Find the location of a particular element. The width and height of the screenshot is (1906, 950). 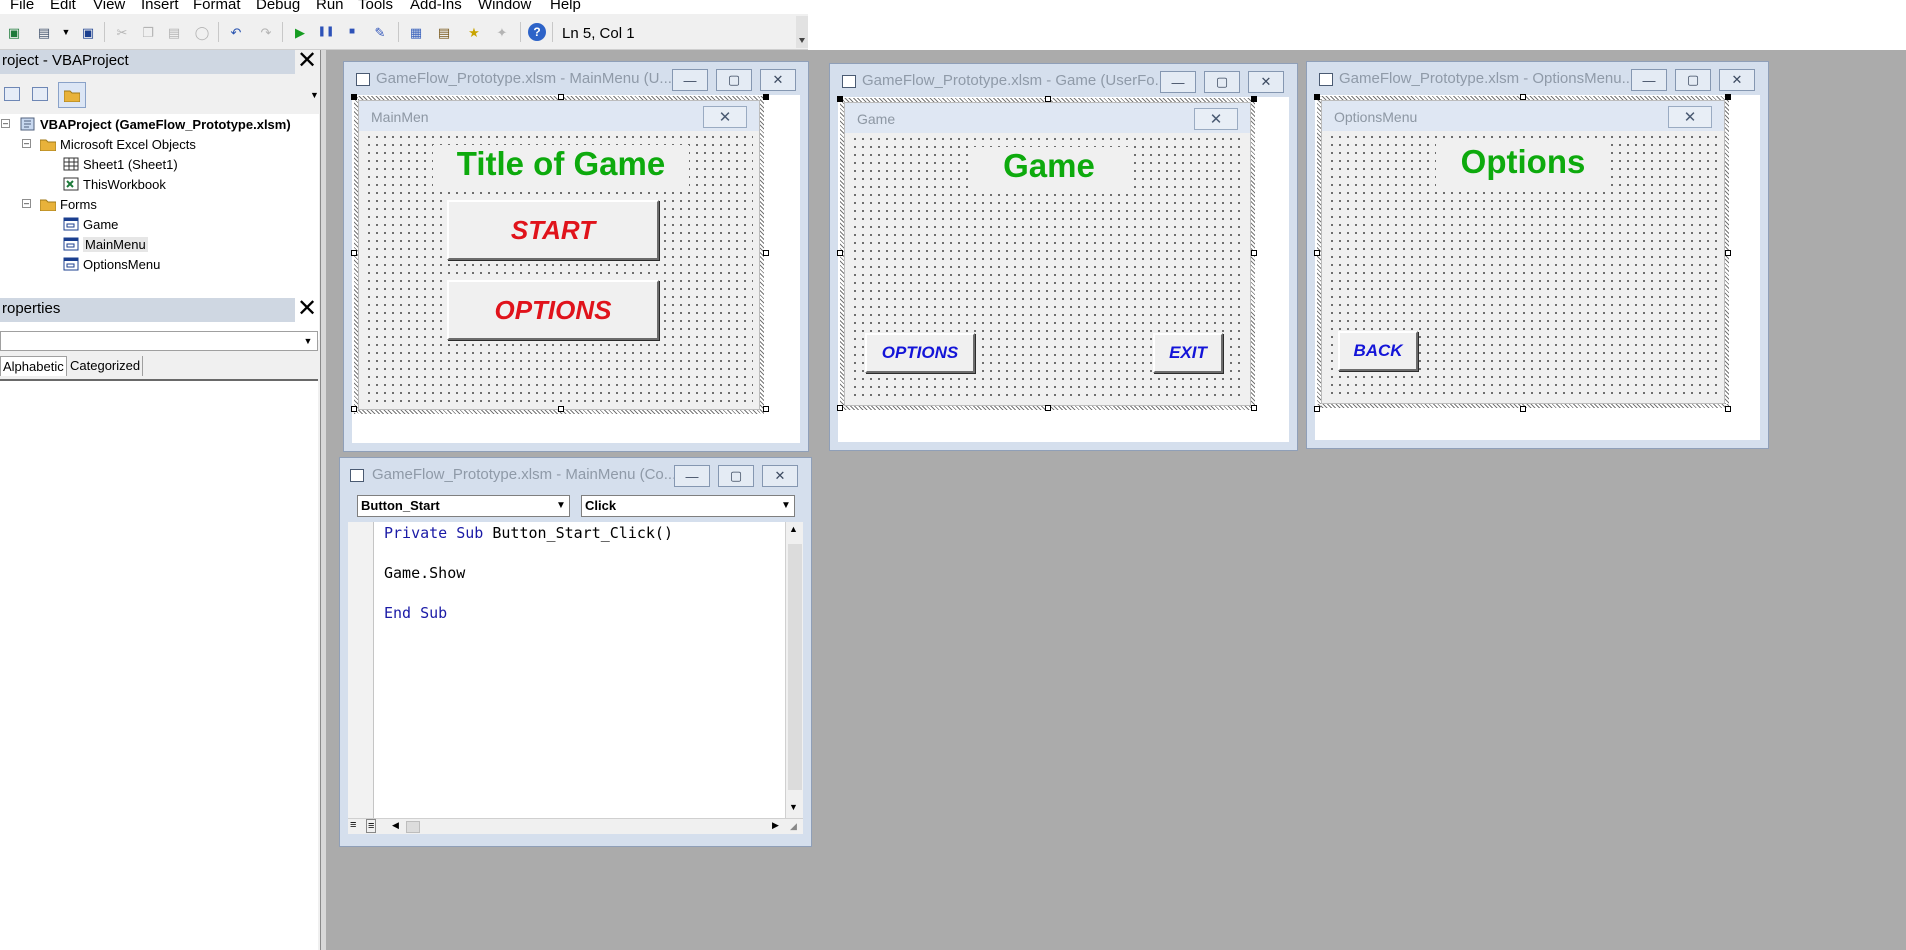

scroll-down-icon: ▼ is located at coordinates (793, 807).